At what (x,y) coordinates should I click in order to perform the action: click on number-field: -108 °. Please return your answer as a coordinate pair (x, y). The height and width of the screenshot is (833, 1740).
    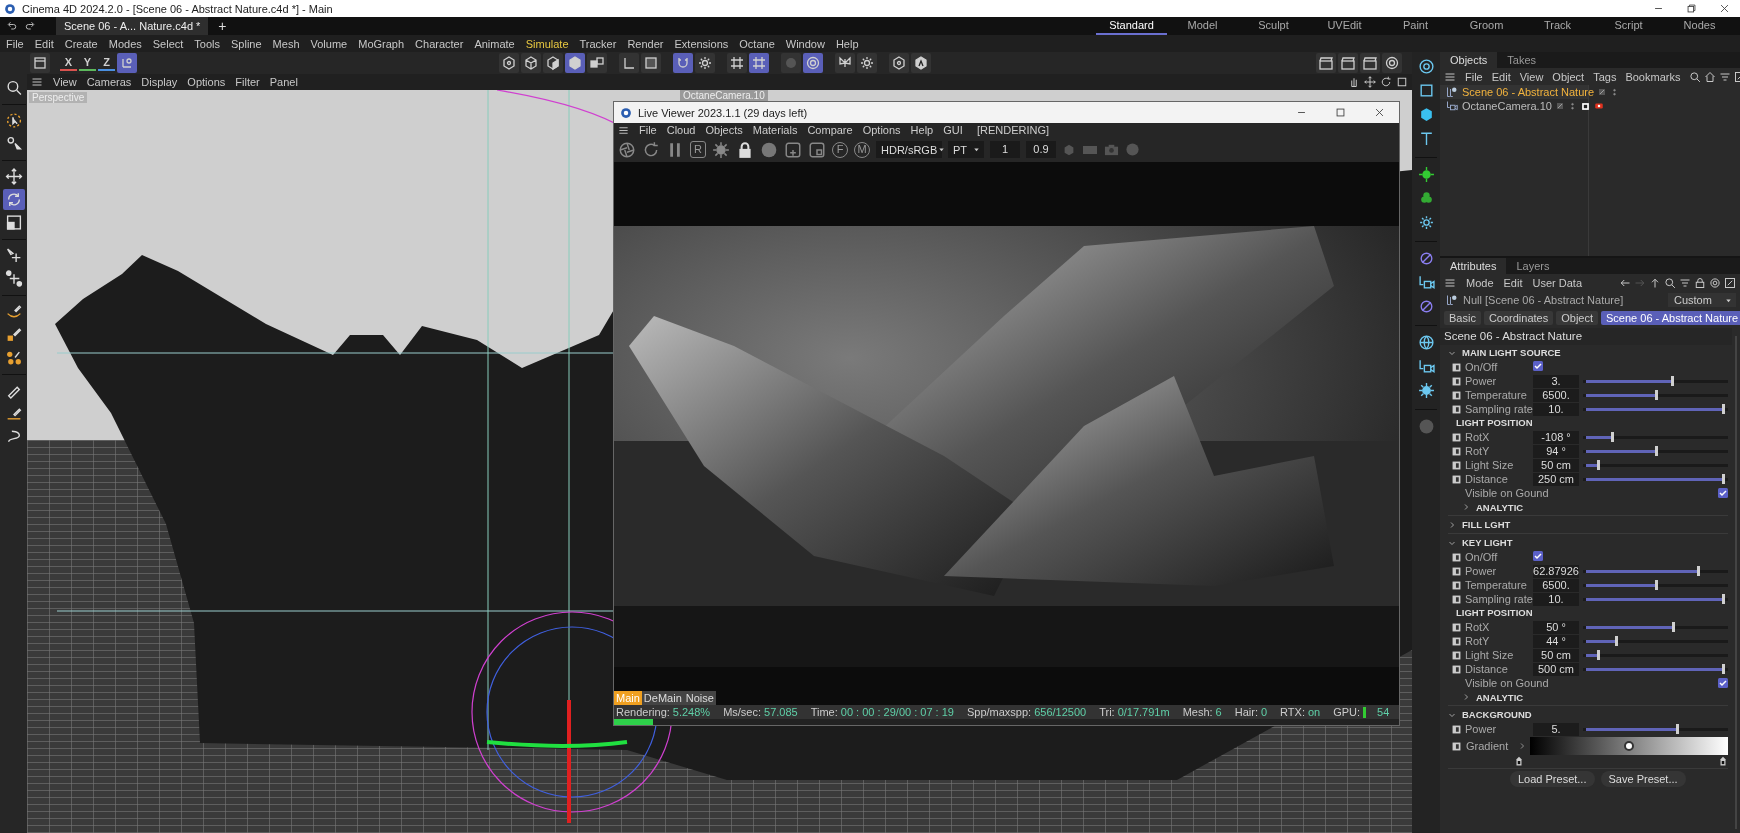
    Looking at the image, I should click on (1556, 437).